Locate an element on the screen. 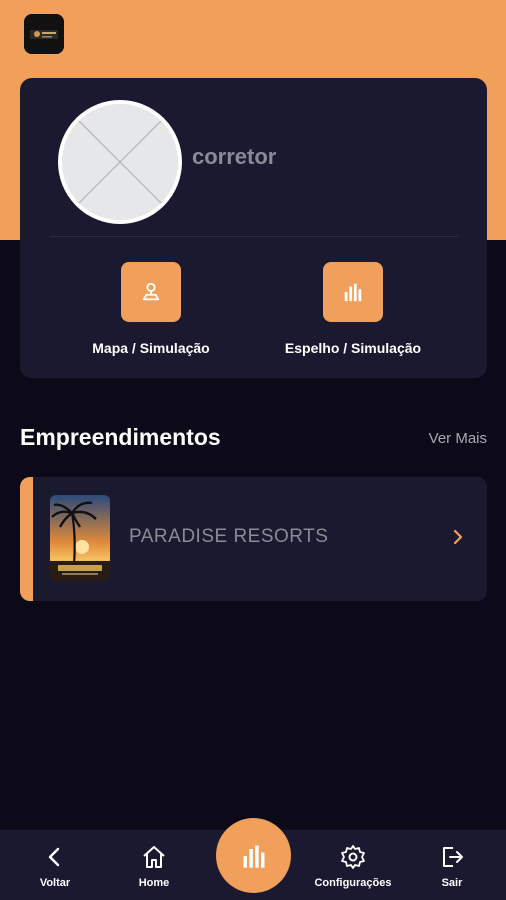  username: corretor is located at coordinates (234, 156).